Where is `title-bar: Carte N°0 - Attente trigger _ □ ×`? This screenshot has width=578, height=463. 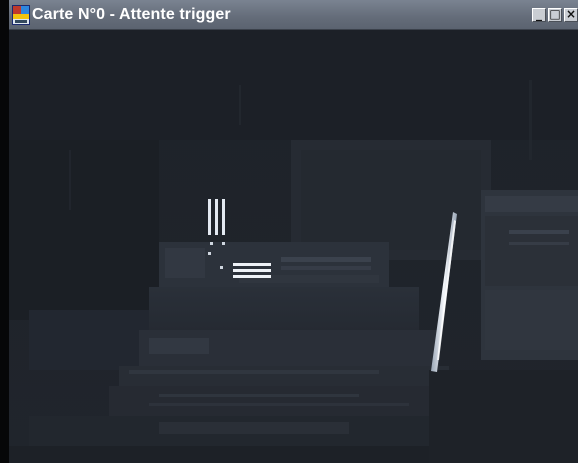
title-bar: Carte N°0 - Attente trigger _ □ × is located at coordinates (293, 15).